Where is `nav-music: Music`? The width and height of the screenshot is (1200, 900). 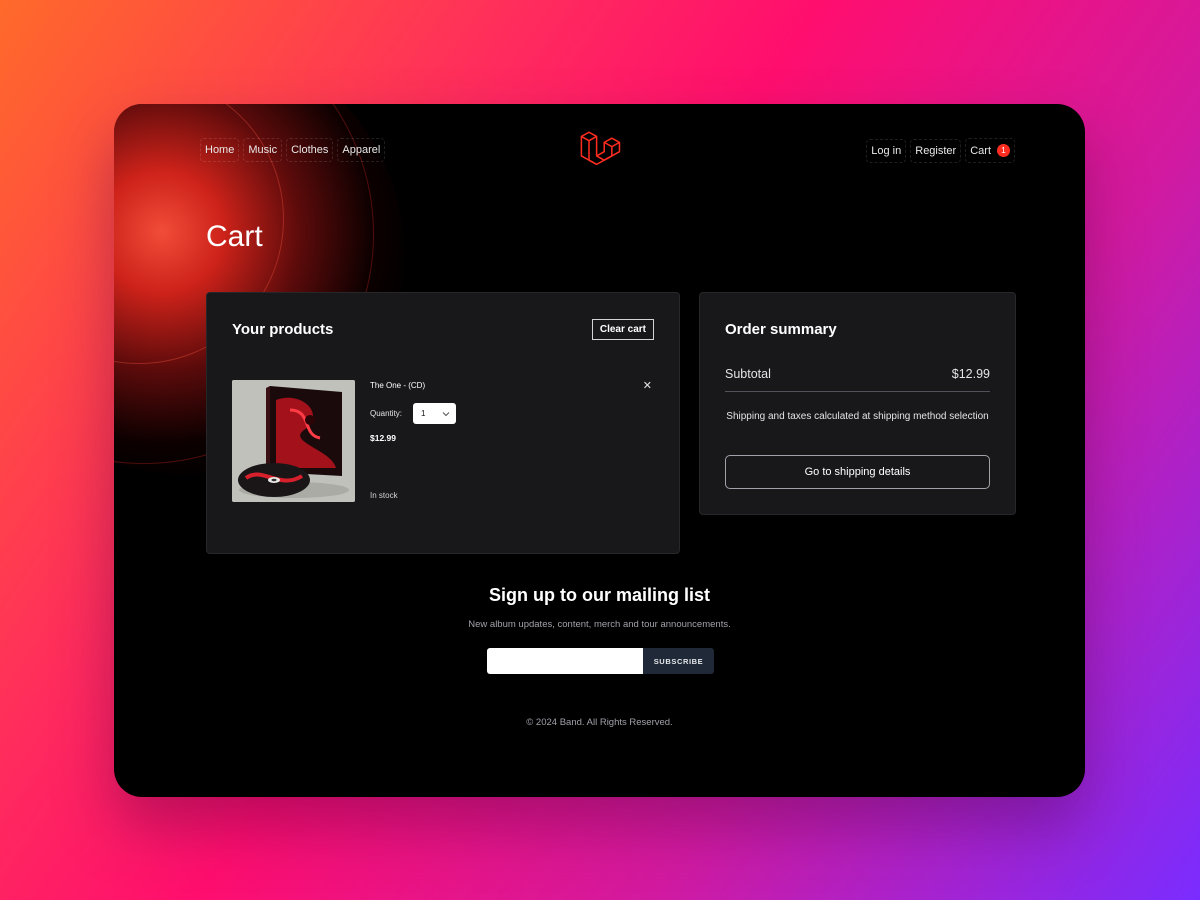 nav-music: Music is located at coordinates (263, 150).